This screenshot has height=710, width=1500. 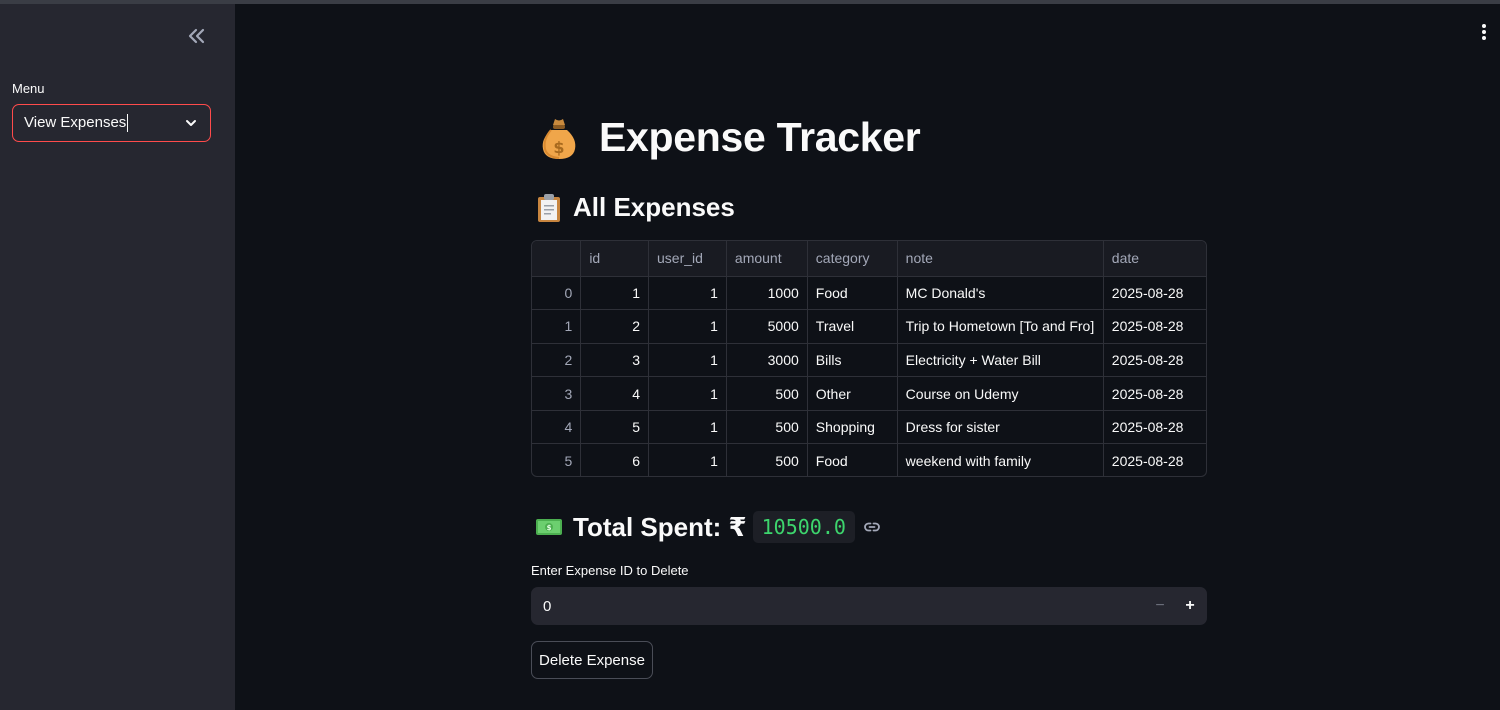 What do you see at coordinates (615, 360) in the screenshot?
I see `cell-id: 3` at bounding box center [615, 360].